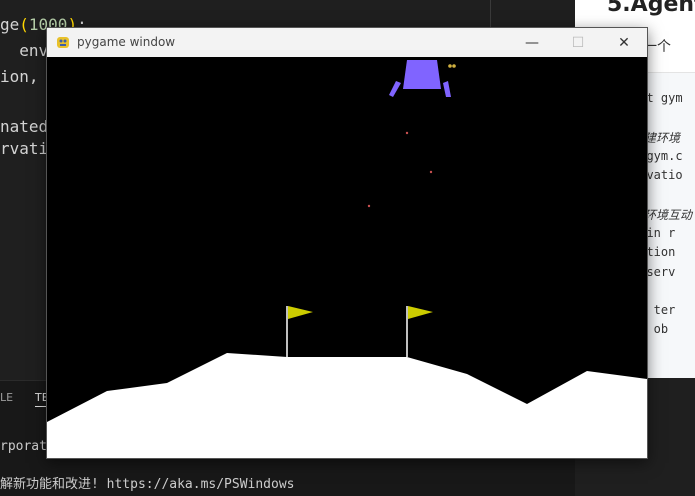 This screenshot has width=695, height=496. What do you see at coordinates (24, 148) in the screenshot?
I see `editor-line: rvati` at bounding box center [24, 148].